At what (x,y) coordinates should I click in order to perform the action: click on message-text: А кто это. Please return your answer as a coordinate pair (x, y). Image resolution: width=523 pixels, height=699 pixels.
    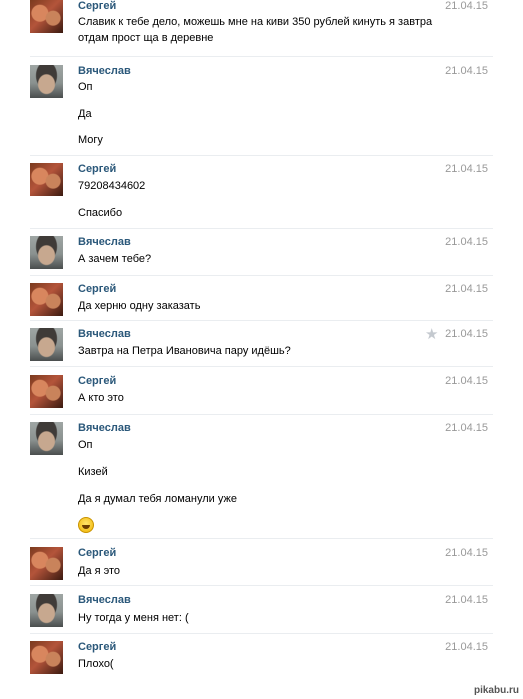
    Looking at the image, I should click on (101, 398).